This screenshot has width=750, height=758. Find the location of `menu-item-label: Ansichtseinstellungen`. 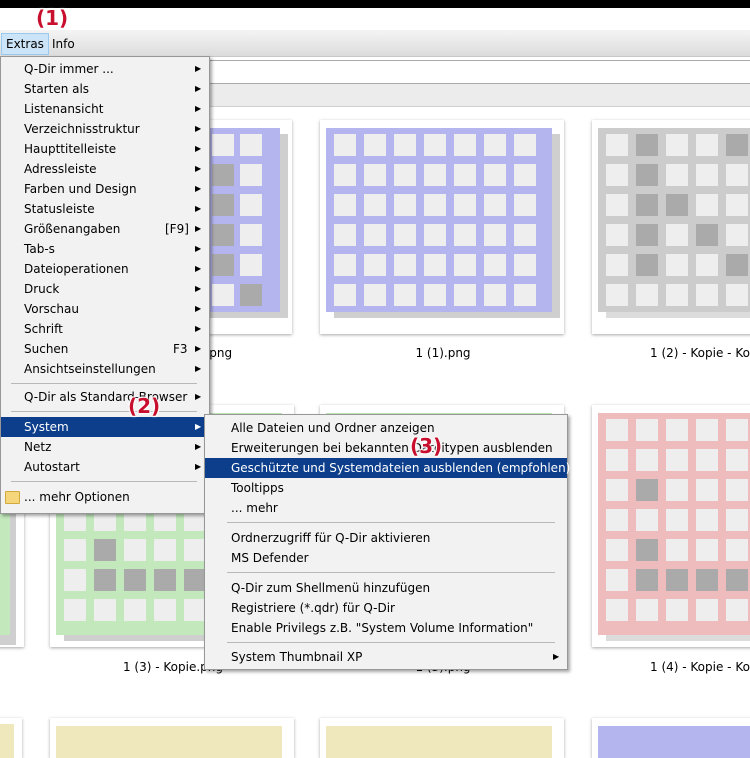

menu-item-label: Ansichtseinstellungen is located at coordinates (90, 369).